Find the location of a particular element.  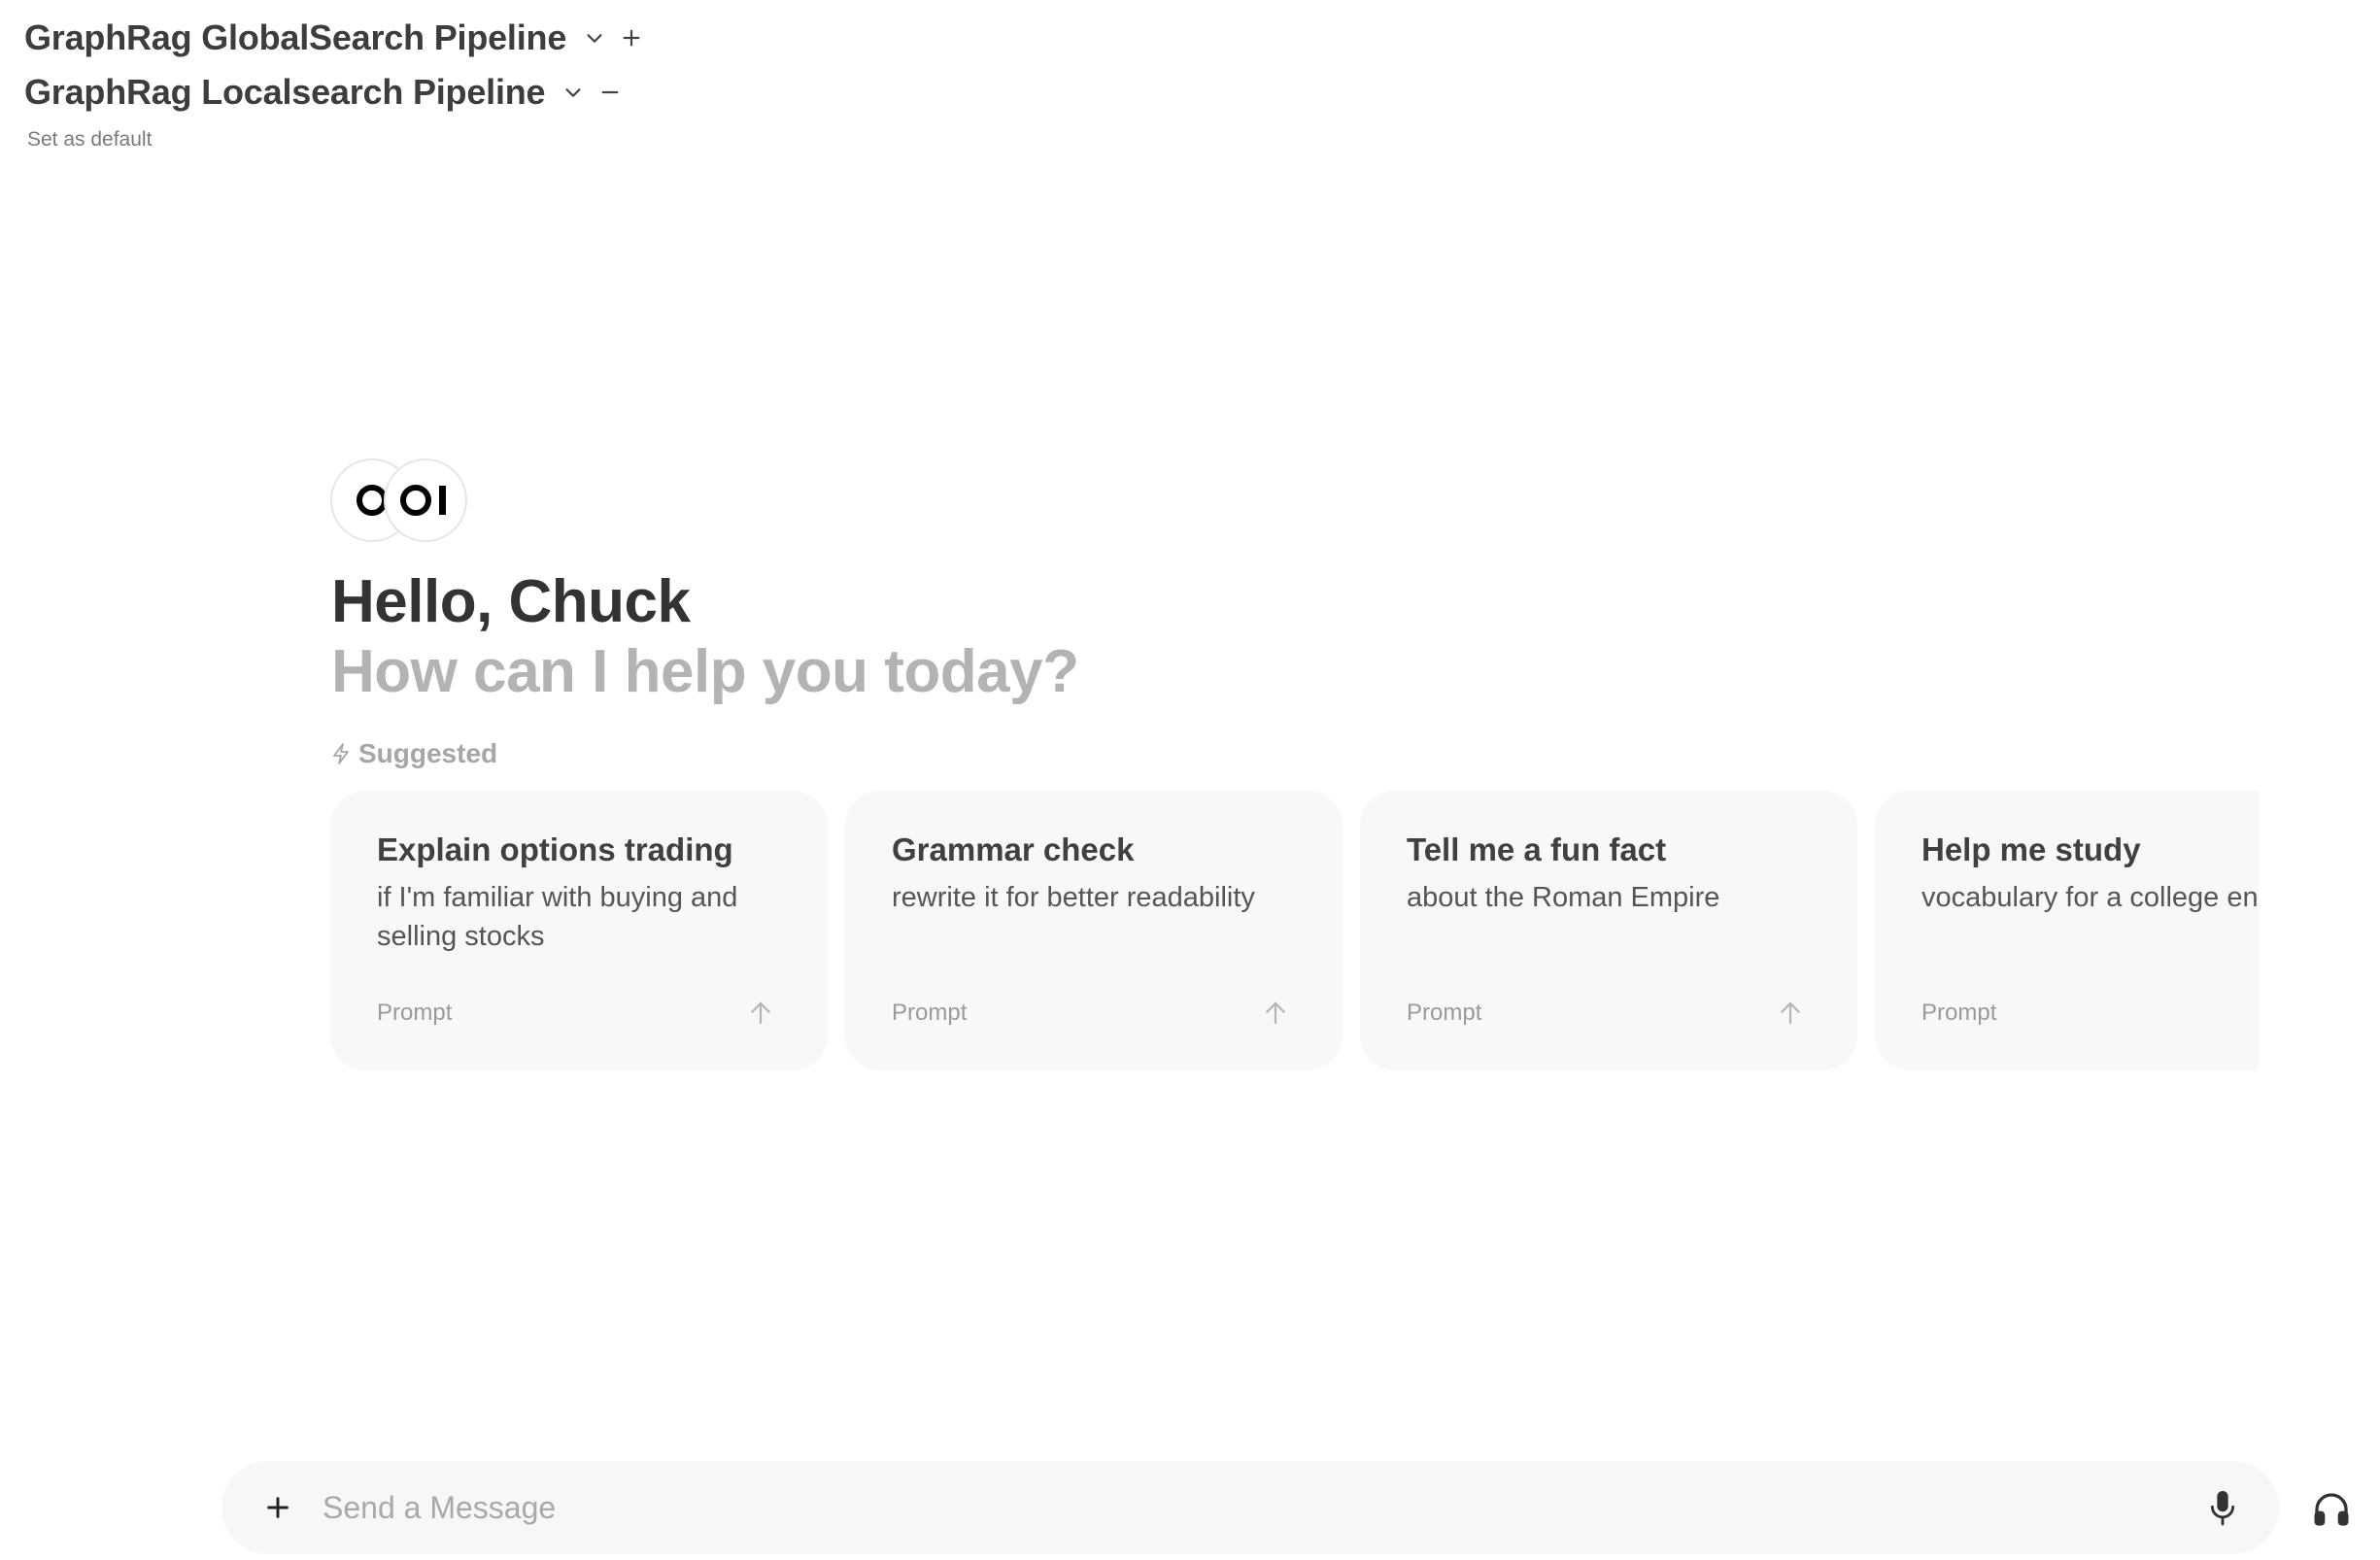

set-as-default-link: Set as default is located at coordinates (89, 140).